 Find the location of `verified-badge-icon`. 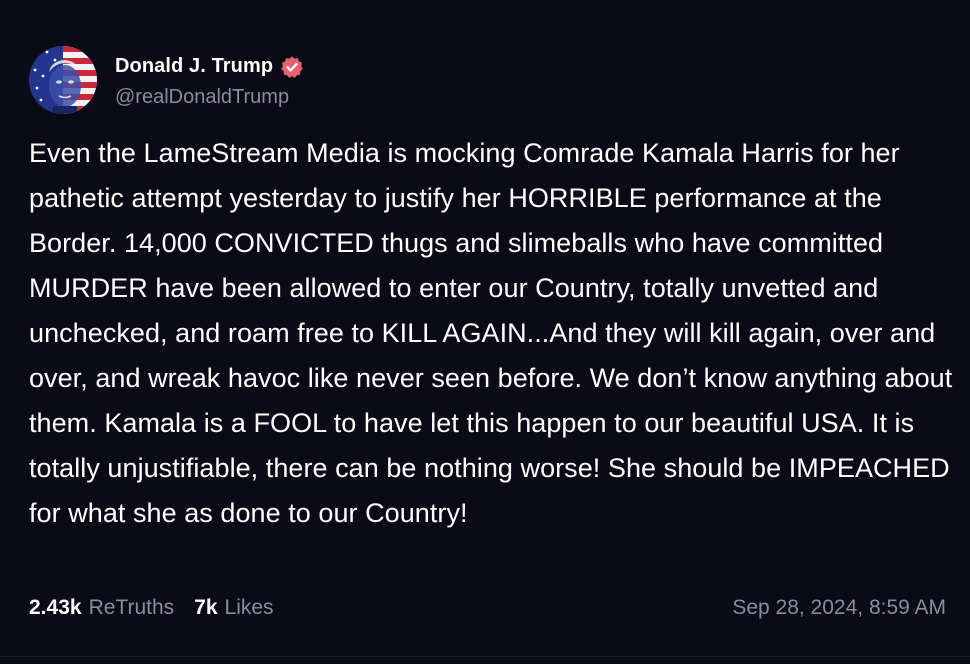

verified-badge-icon is located at coordinates (292, 67).